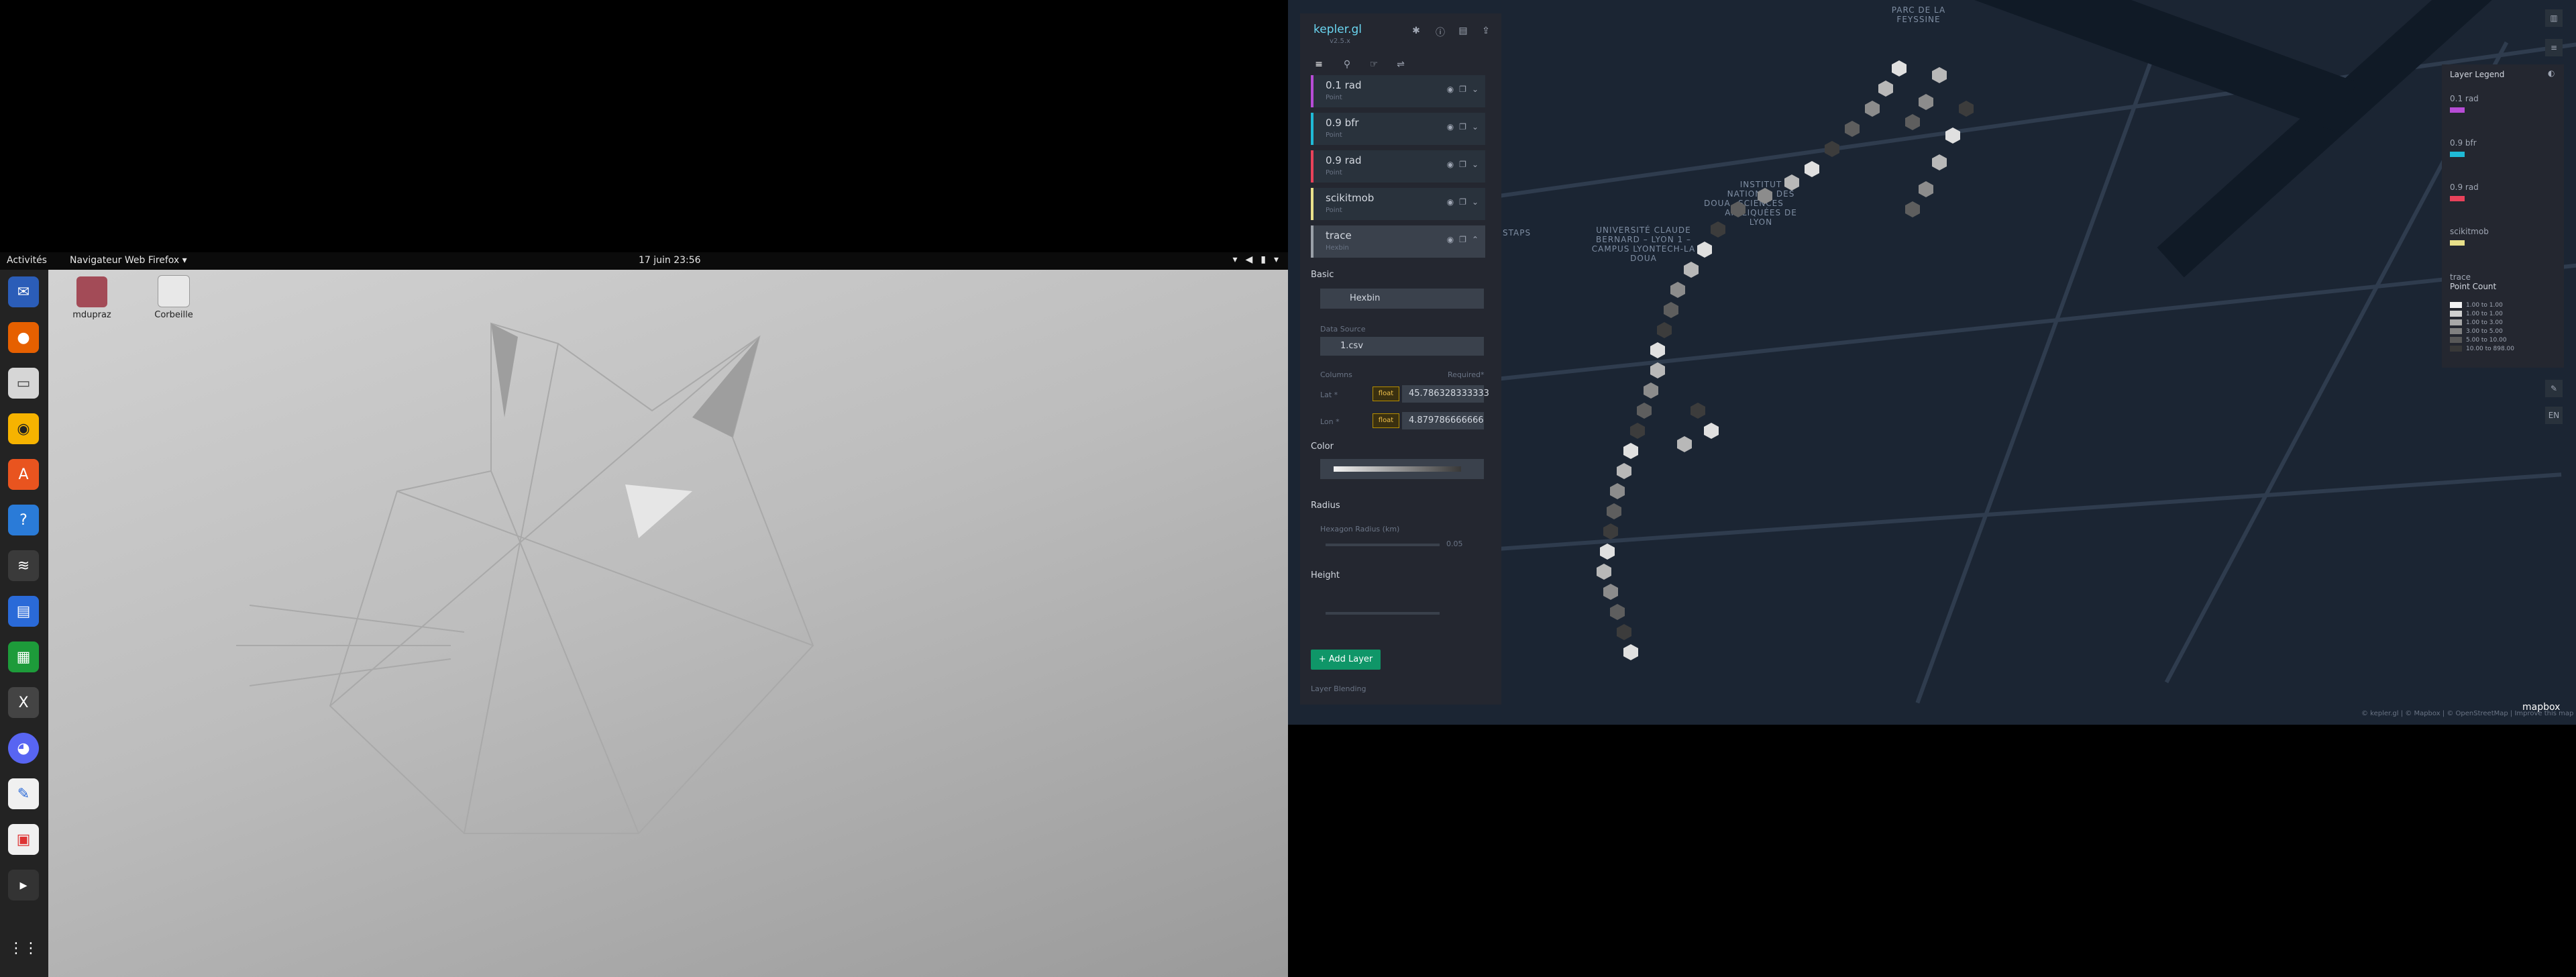 The image size is (2576, 977). What do you see at coordinates (23, 948) in the screenshot?
I see `show-apps-icon: ⋮⋮` at bounding box center [23, 948].